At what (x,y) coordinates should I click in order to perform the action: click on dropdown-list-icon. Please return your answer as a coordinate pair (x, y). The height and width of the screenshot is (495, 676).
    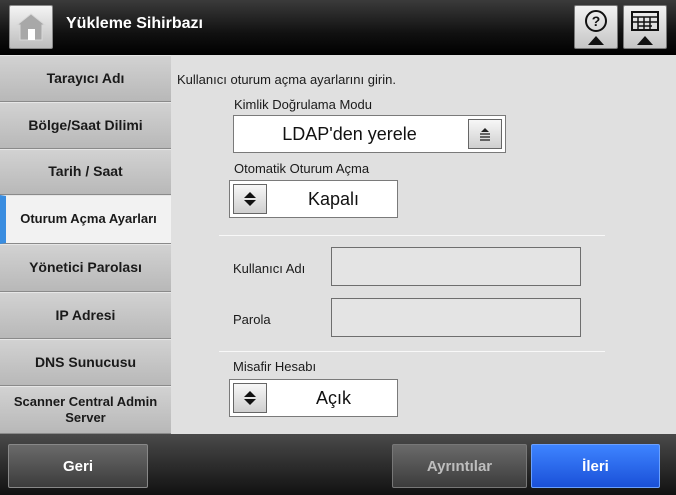
    Looking at the image, I should click on (485, 134).